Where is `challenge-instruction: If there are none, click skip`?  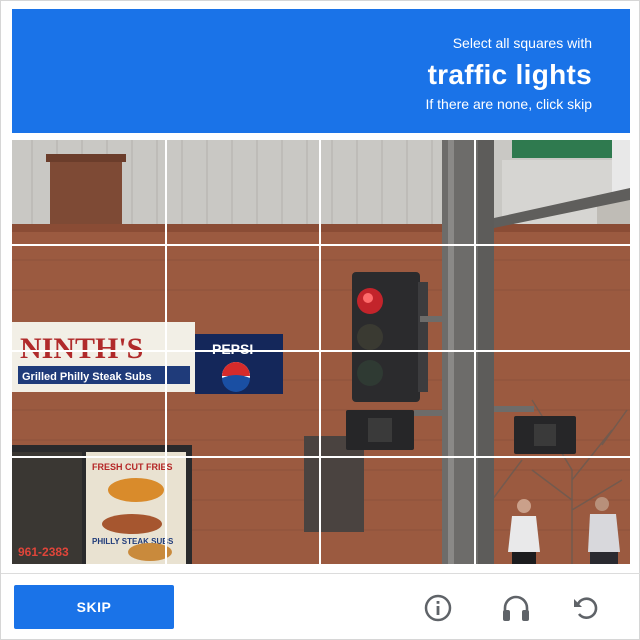 challenge-instruction: If there are none, click skip is located at coordinates (508, 104).